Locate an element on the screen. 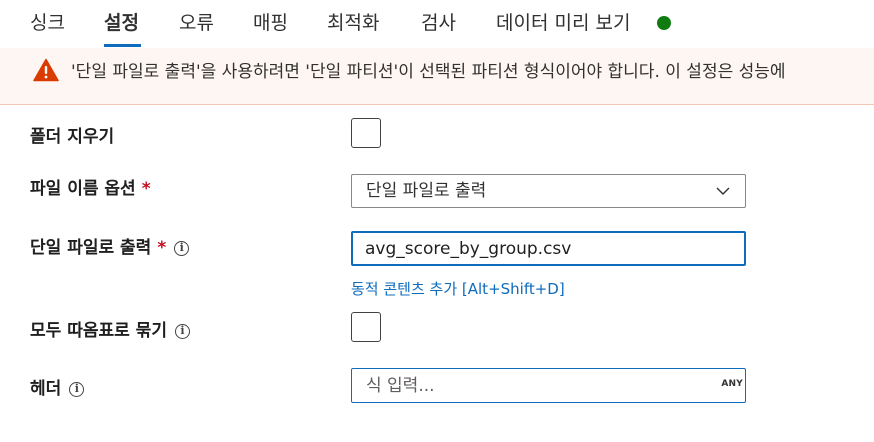 This screenshot has height=442, width=874. tab-settings: 설정 is located at coordinates (121, 23).